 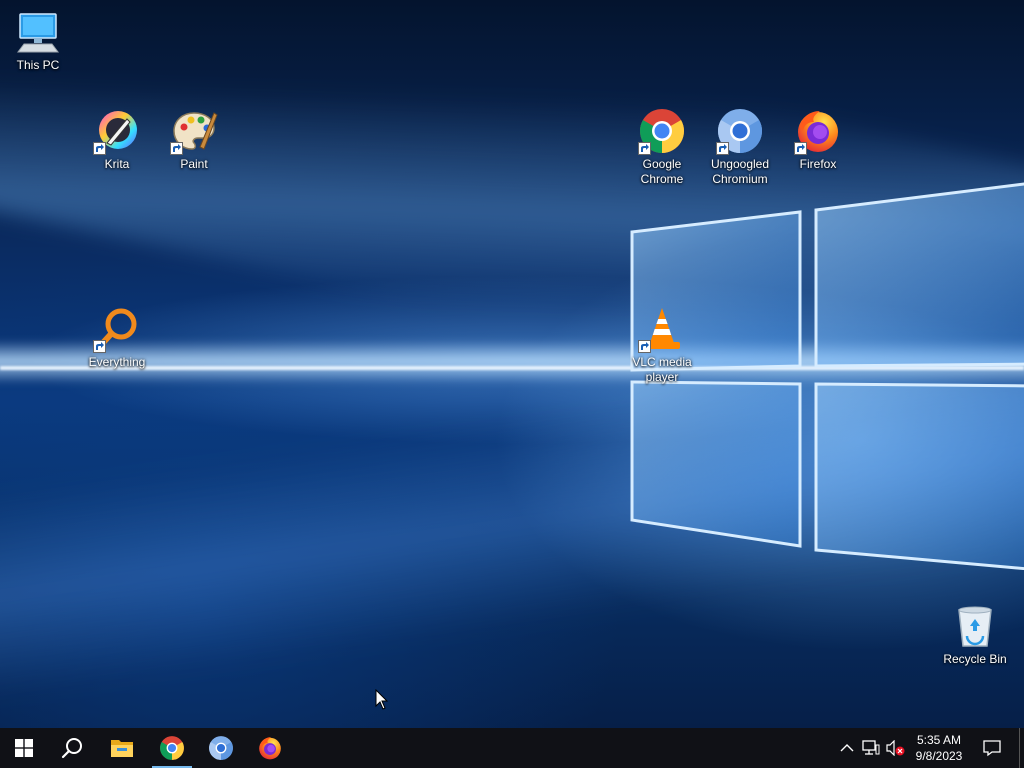 I want to click on start-button, so click(x=24, y=748).